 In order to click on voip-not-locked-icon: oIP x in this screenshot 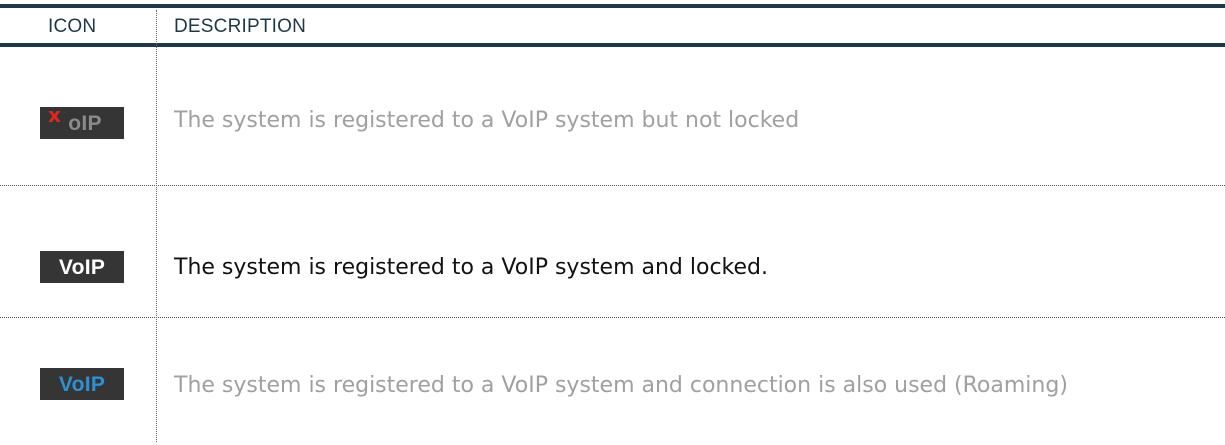, I will do `click(82, 121)`.